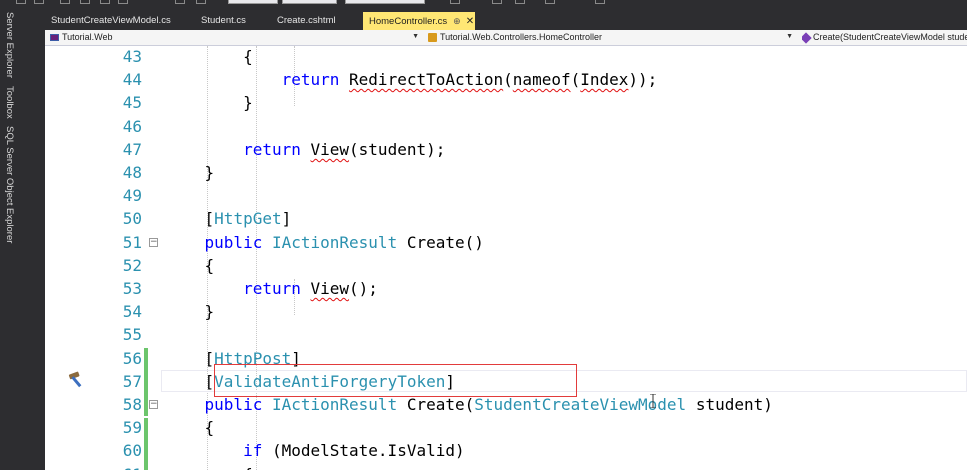 The height and width of the screenshot is (470, 967). Describe the element at coordinates (506, 102) in the screenshot. I see `code-line: 45 }` at that location.